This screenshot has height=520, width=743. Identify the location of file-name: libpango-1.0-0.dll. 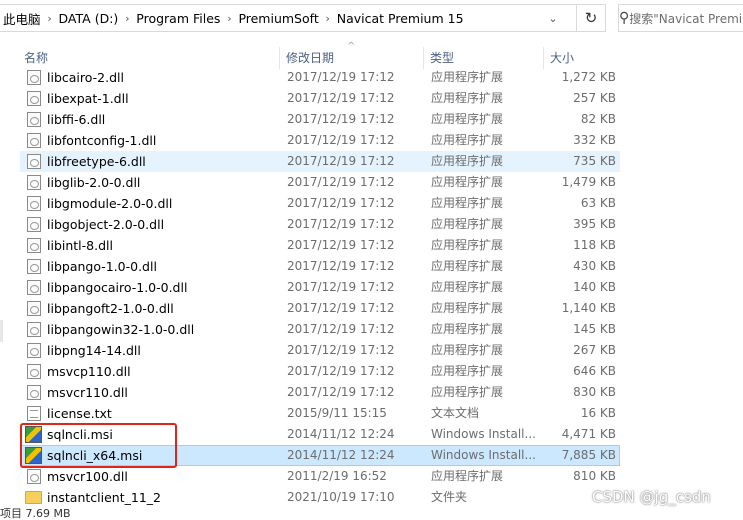
(102, 266).